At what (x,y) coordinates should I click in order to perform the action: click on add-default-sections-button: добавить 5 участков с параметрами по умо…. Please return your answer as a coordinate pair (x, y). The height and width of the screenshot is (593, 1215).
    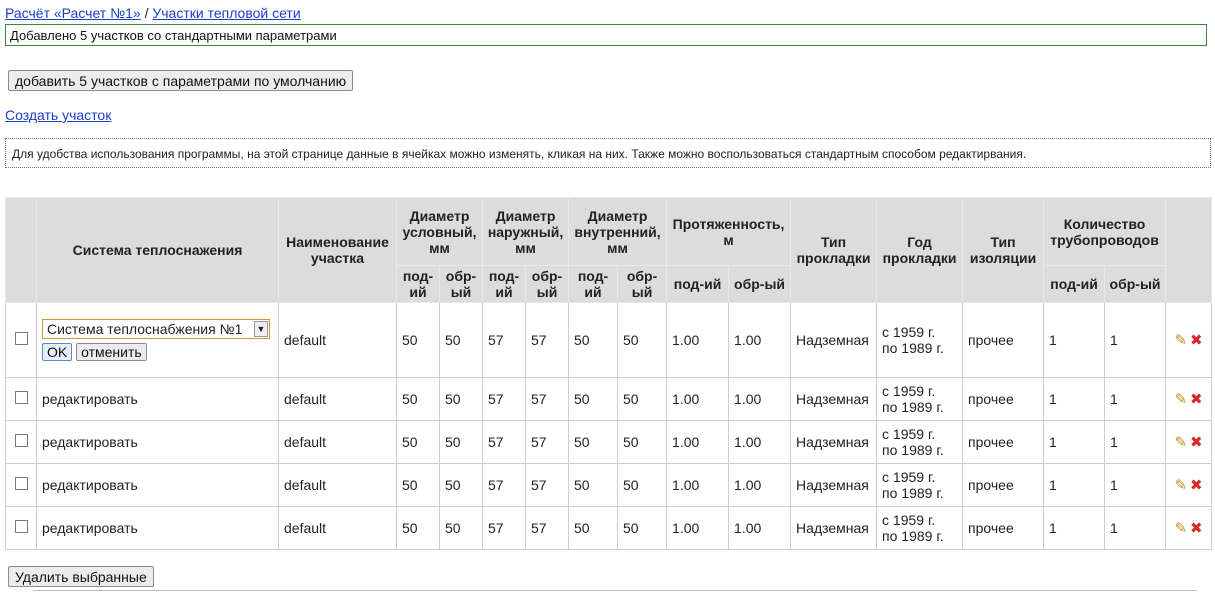
    Looking at the image, I should click on (181, 80).